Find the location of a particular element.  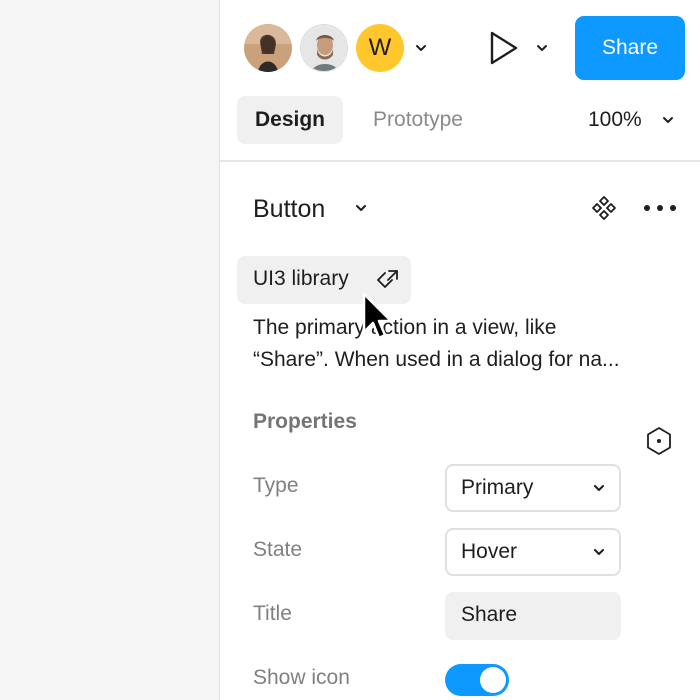

show-icon-toggle is located at coordinates (477, 680).